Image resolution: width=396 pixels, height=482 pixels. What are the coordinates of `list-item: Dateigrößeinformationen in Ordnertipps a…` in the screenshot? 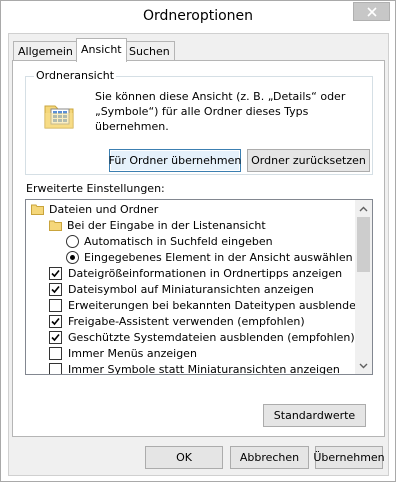 It's located at (195, 273).